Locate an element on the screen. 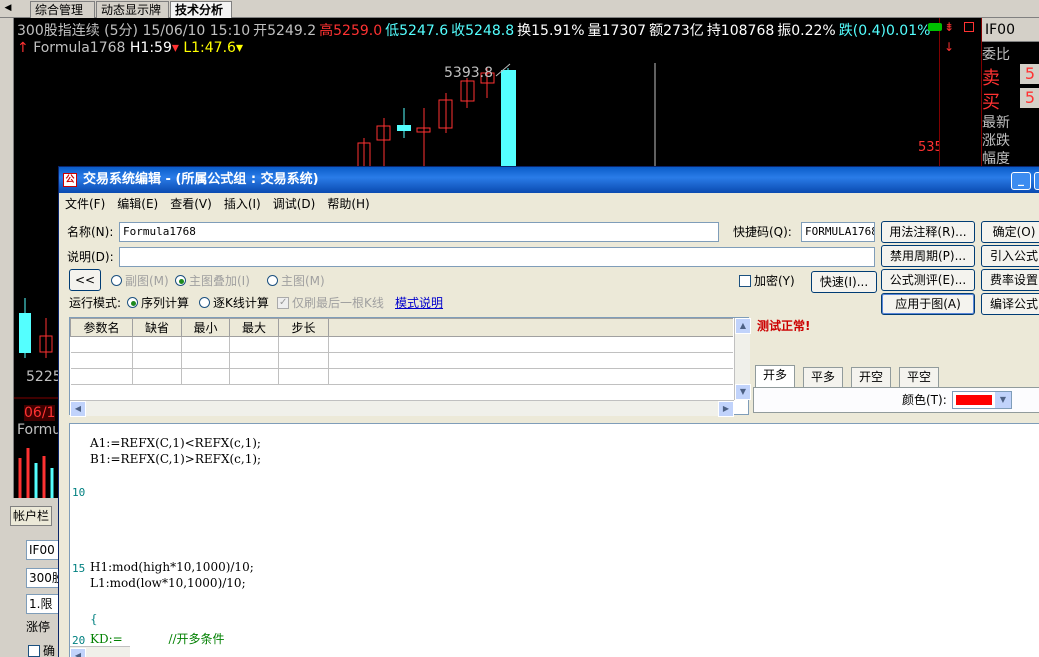 Image resolution: width=1039 pixels, height=657 pixels. tab-close-long: 平多 is located at coordinates (823, 377).